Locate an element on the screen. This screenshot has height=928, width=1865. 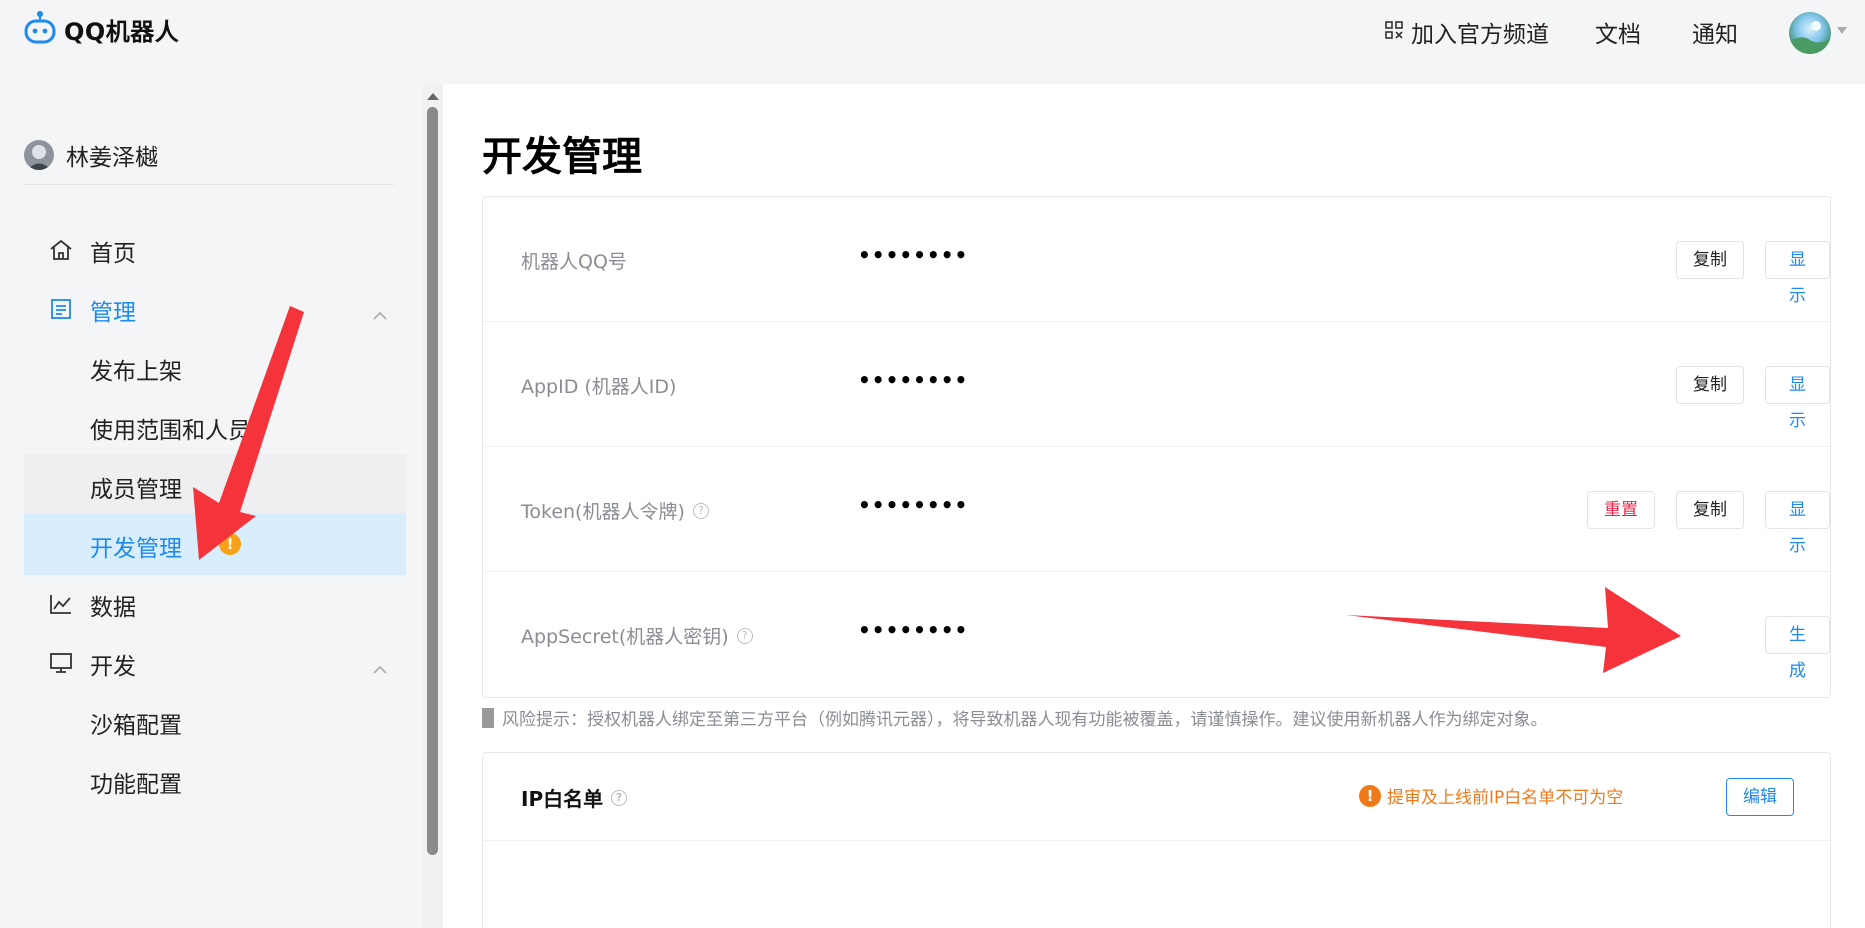
row-label: Token(机器人令牌) ? is located at coordinates (615, 510).